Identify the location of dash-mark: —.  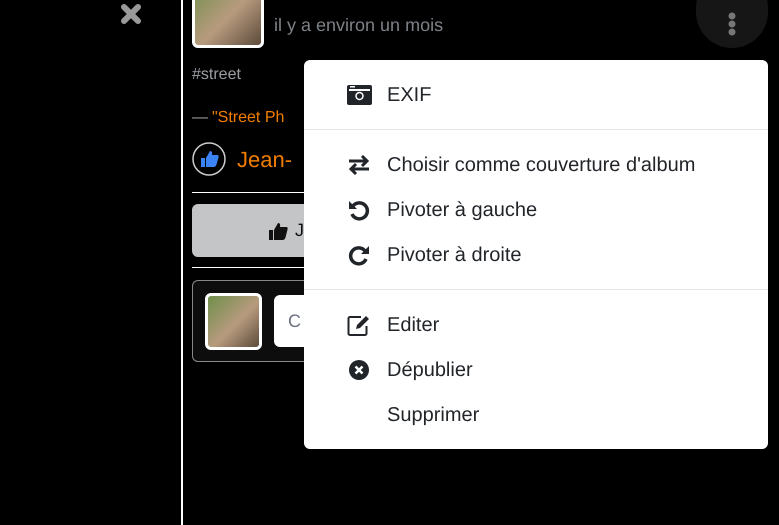
(200, 118).